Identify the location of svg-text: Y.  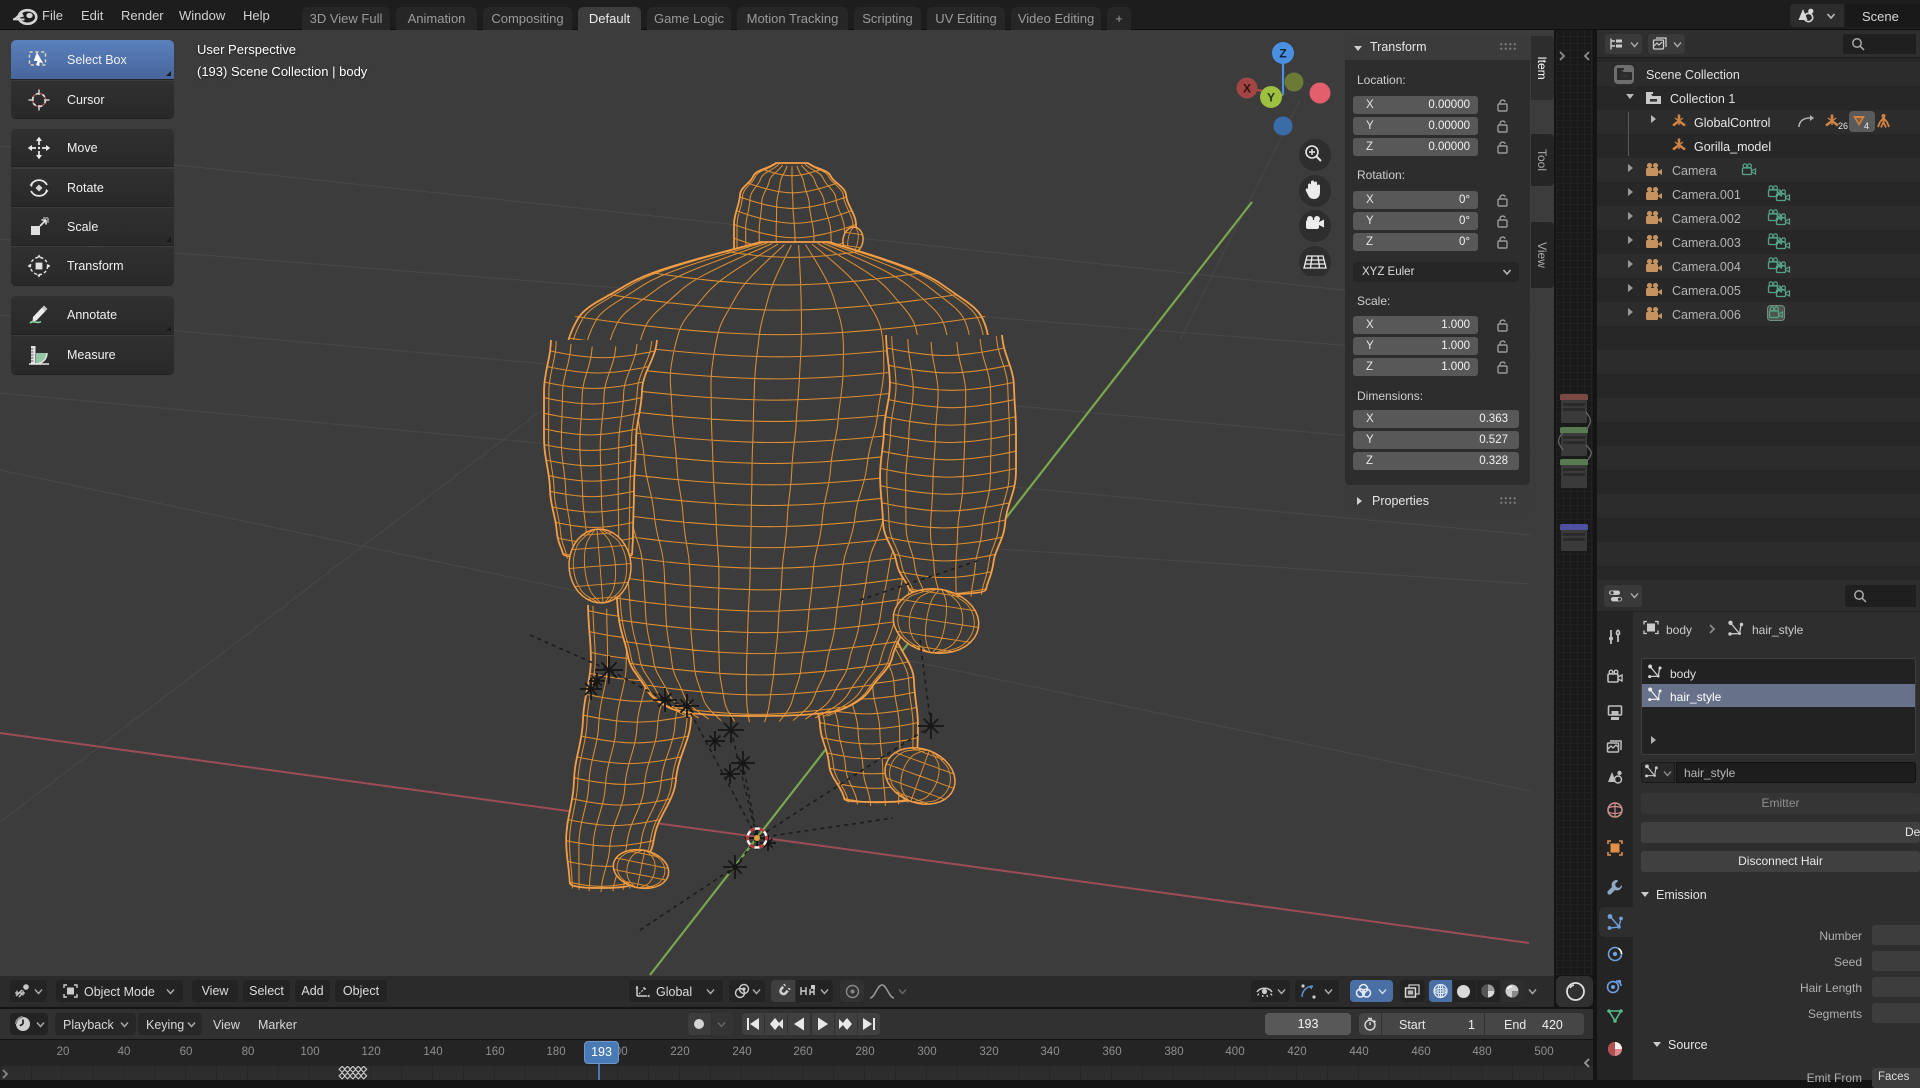
(1271, 98).